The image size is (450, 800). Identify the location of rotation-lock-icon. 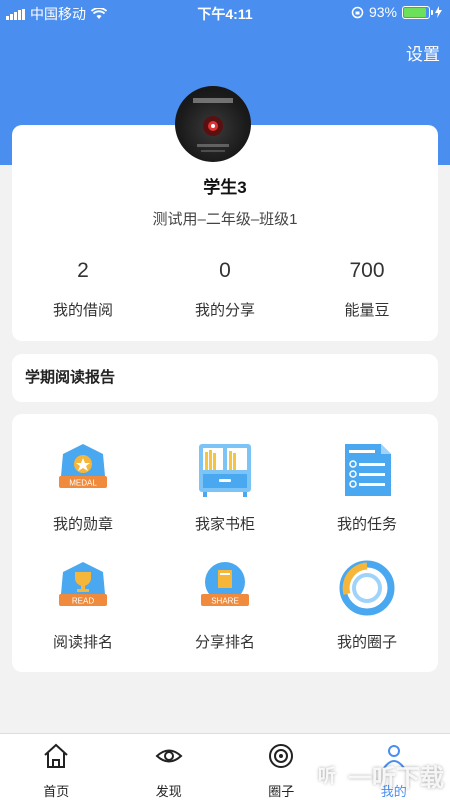
(357, 12).